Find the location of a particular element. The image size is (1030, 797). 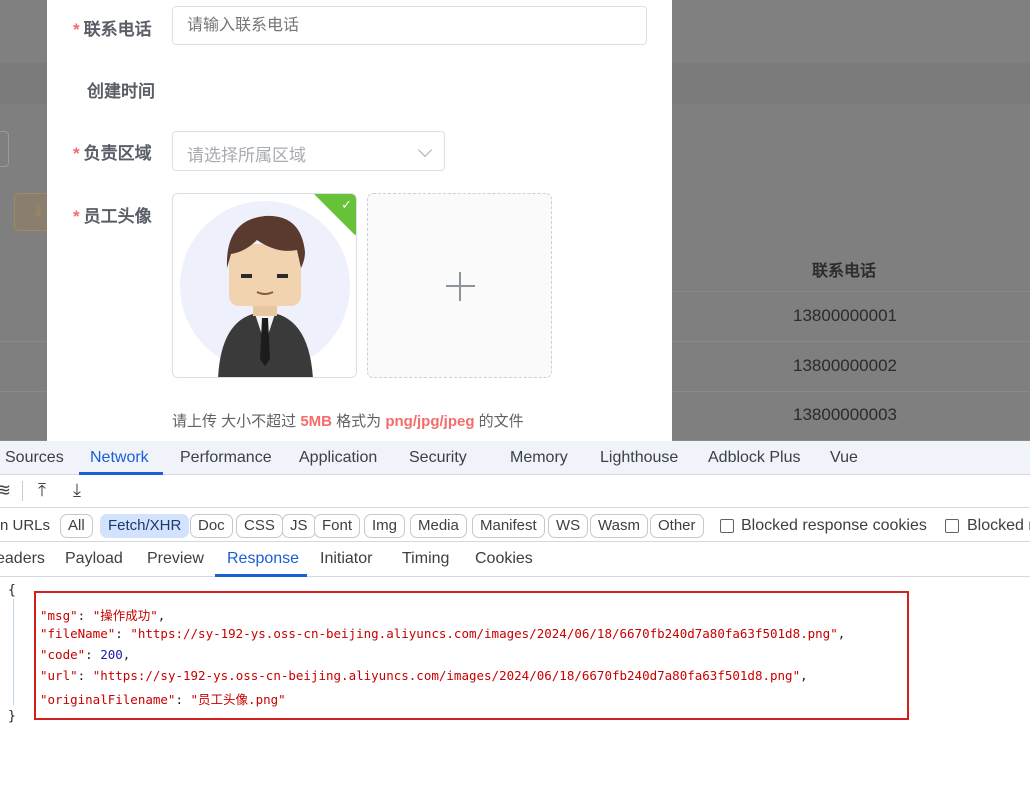

tab-memory: Memory is located at coordinates (539, 458).